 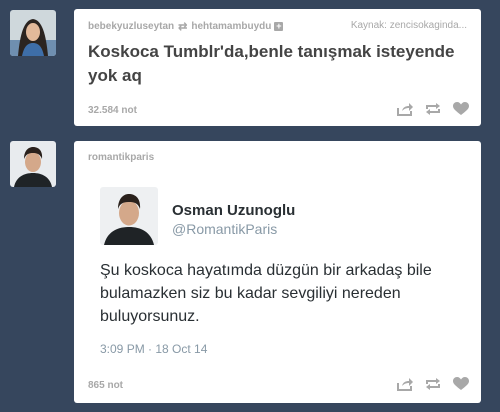 I want to click on post-author-link: romantikparis, so click(x=121, y=157).